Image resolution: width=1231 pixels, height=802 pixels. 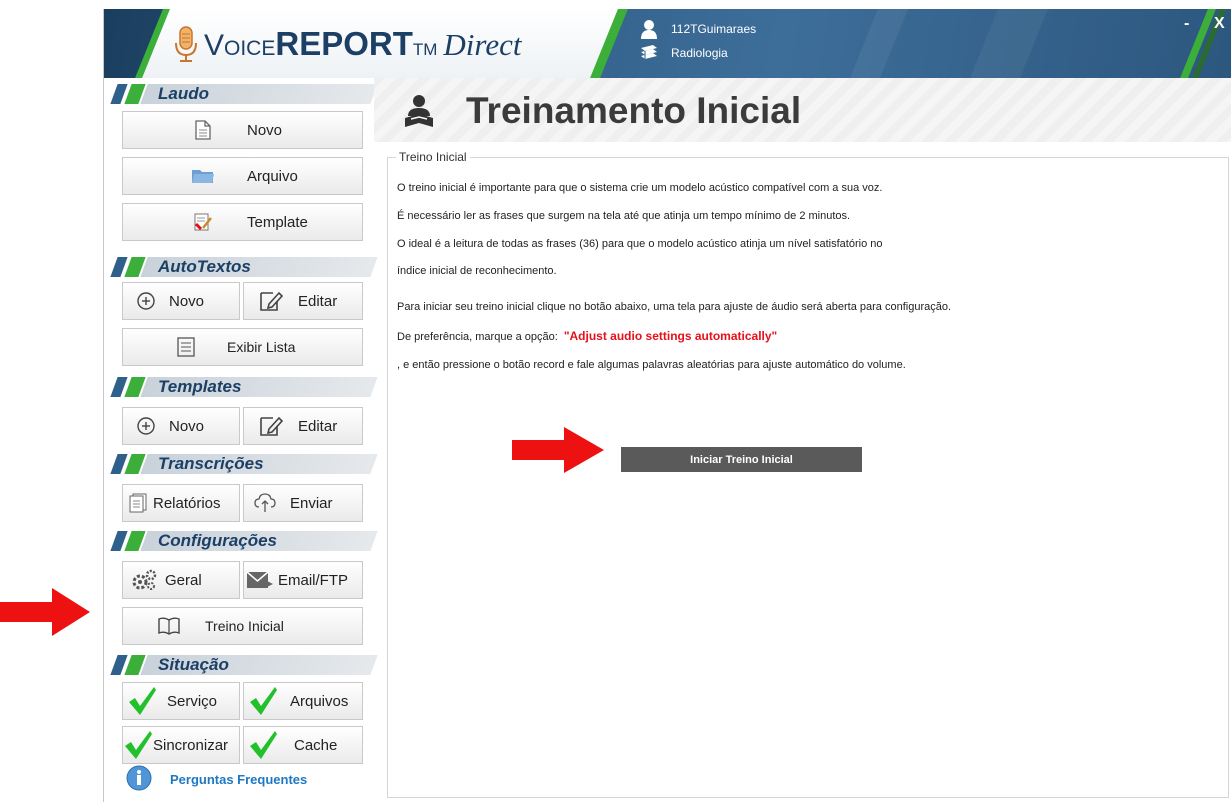 I want to click on relatorios-button: Relatórios, so click(x=181, y=503).